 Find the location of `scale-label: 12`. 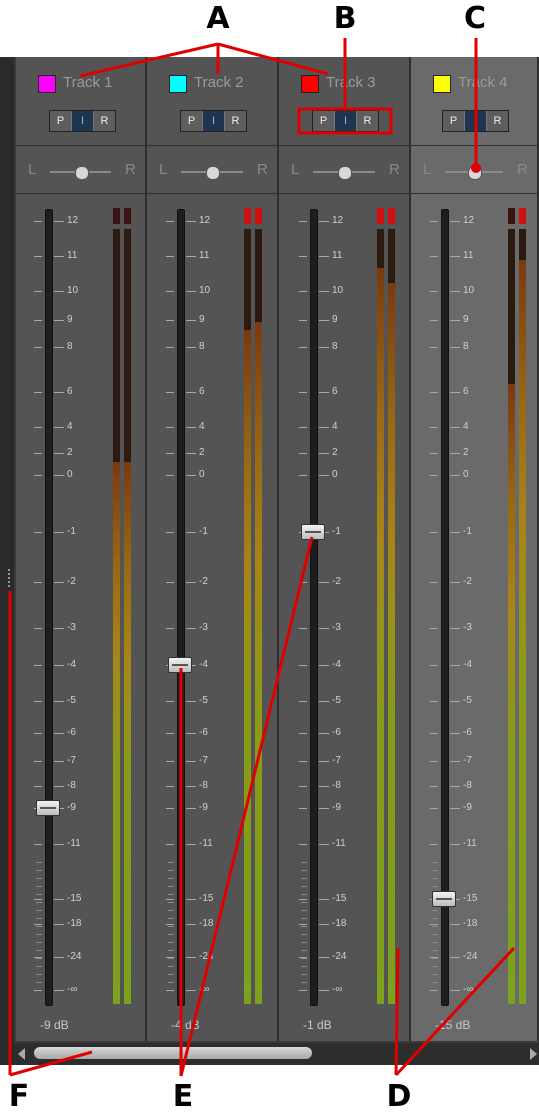

scale-label: 12 is located at coordinates (73, 220).